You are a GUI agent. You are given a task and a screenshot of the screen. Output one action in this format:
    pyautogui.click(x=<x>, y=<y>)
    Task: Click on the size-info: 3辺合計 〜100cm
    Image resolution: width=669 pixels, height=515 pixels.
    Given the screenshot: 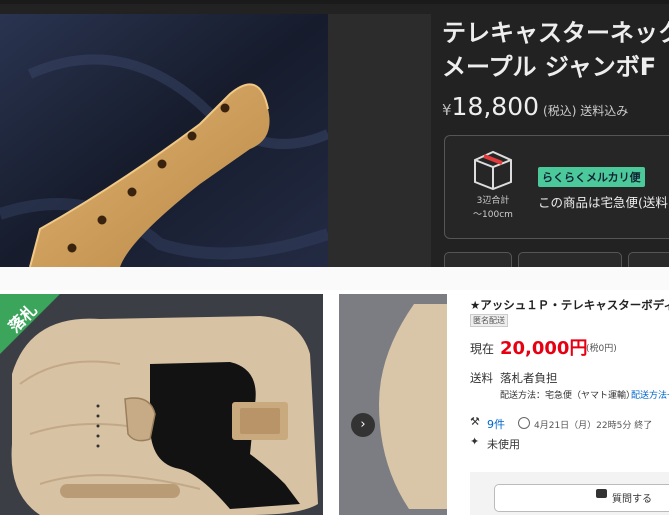 What is the action you would take?
    pyautogui.click(x=493, y=208)
    